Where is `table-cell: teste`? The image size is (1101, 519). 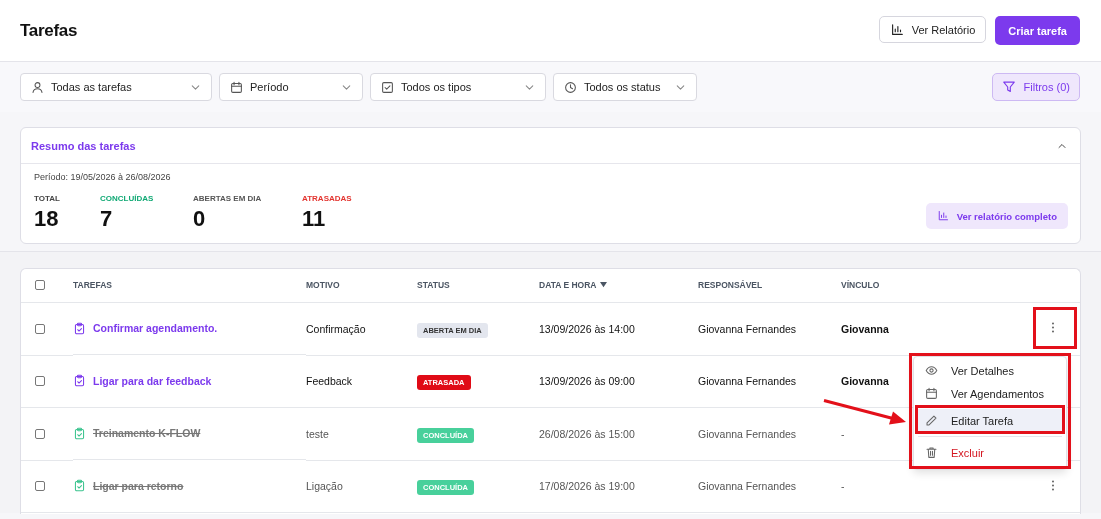 table-cell: teste is located at coordinates (317, 433).